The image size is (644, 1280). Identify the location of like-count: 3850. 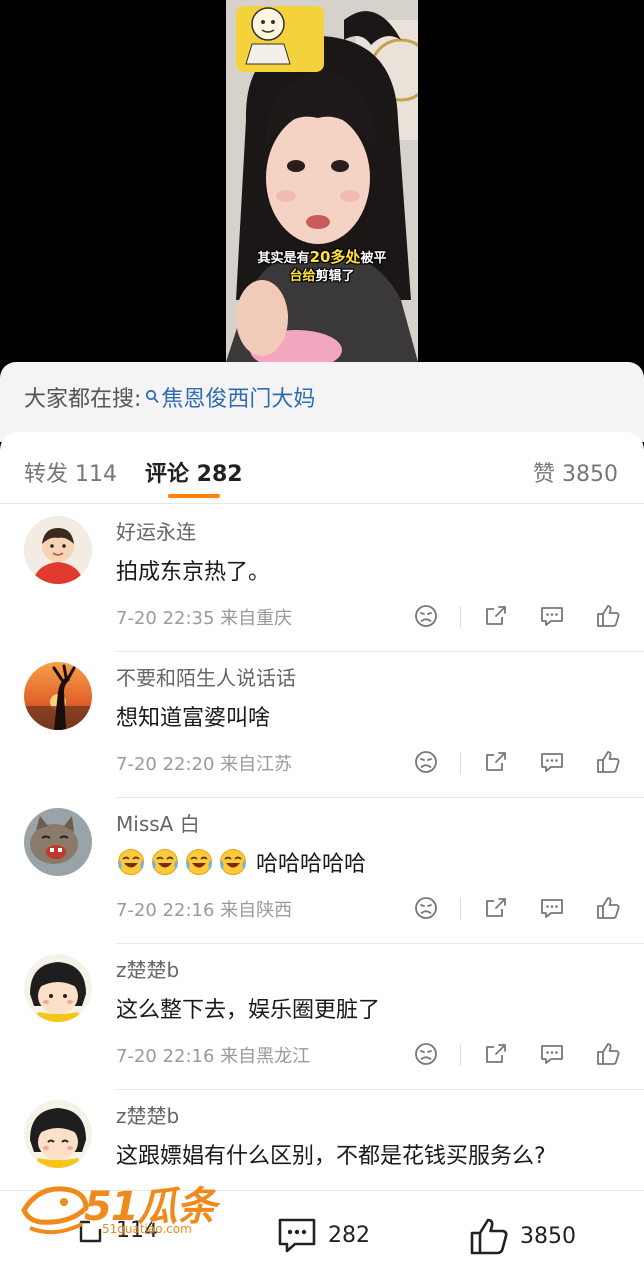
(548, 1236).